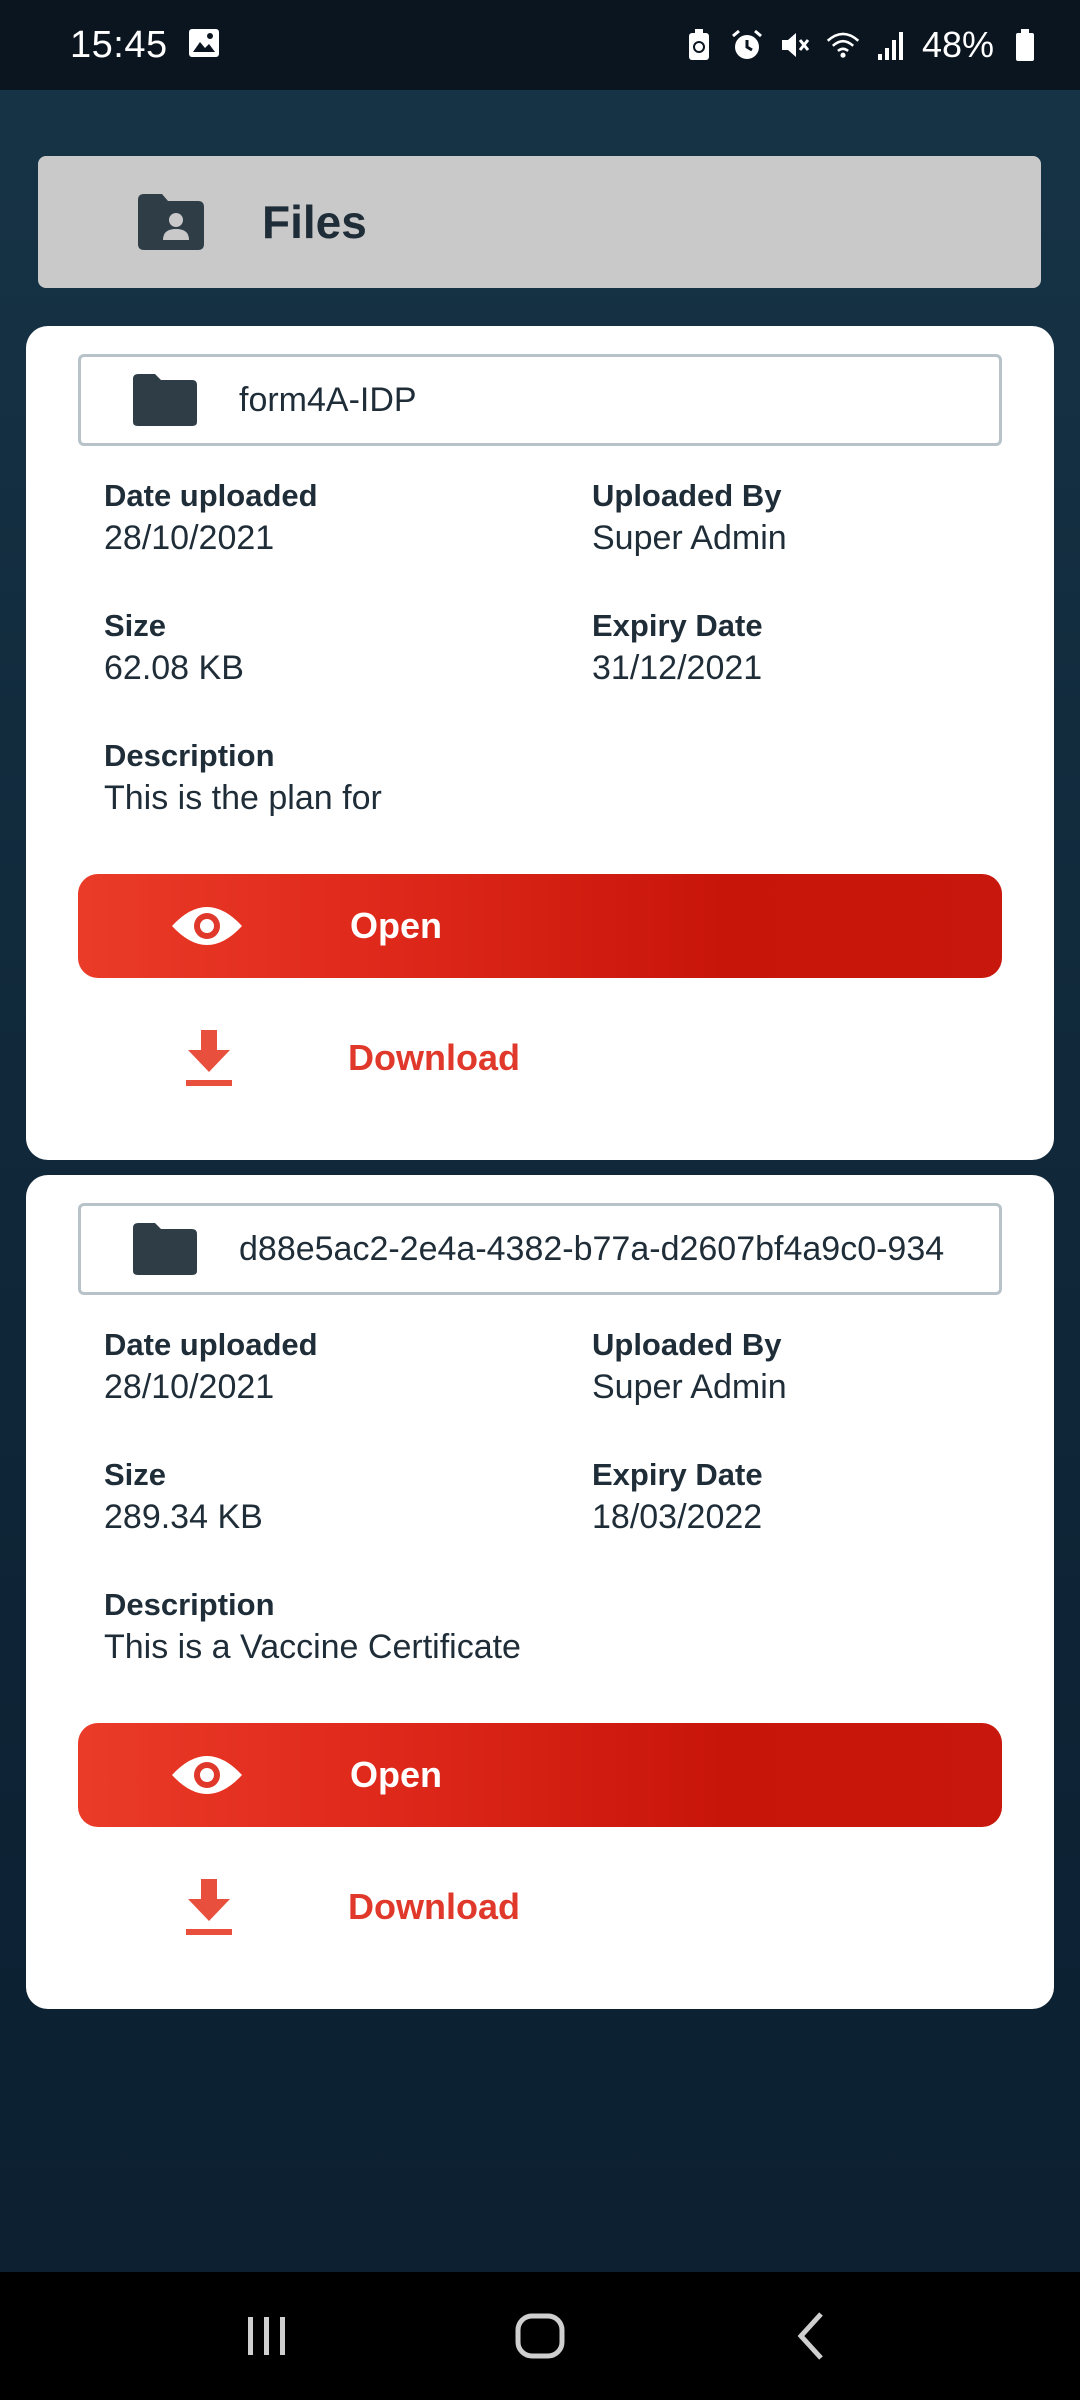 This screenshot has width=1080, height=2400. I want to click on back-icon, so click(813, 2336).